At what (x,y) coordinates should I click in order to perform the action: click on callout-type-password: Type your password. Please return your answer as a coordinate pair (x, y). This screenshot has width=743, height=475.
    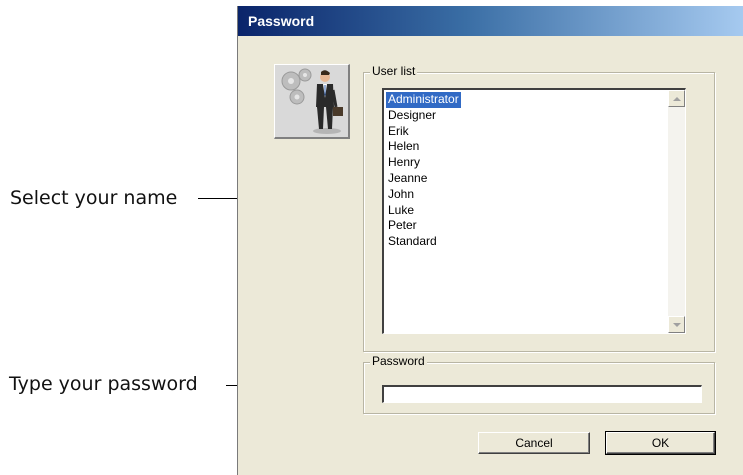
    Looking at the image, I should click on (103, 384).